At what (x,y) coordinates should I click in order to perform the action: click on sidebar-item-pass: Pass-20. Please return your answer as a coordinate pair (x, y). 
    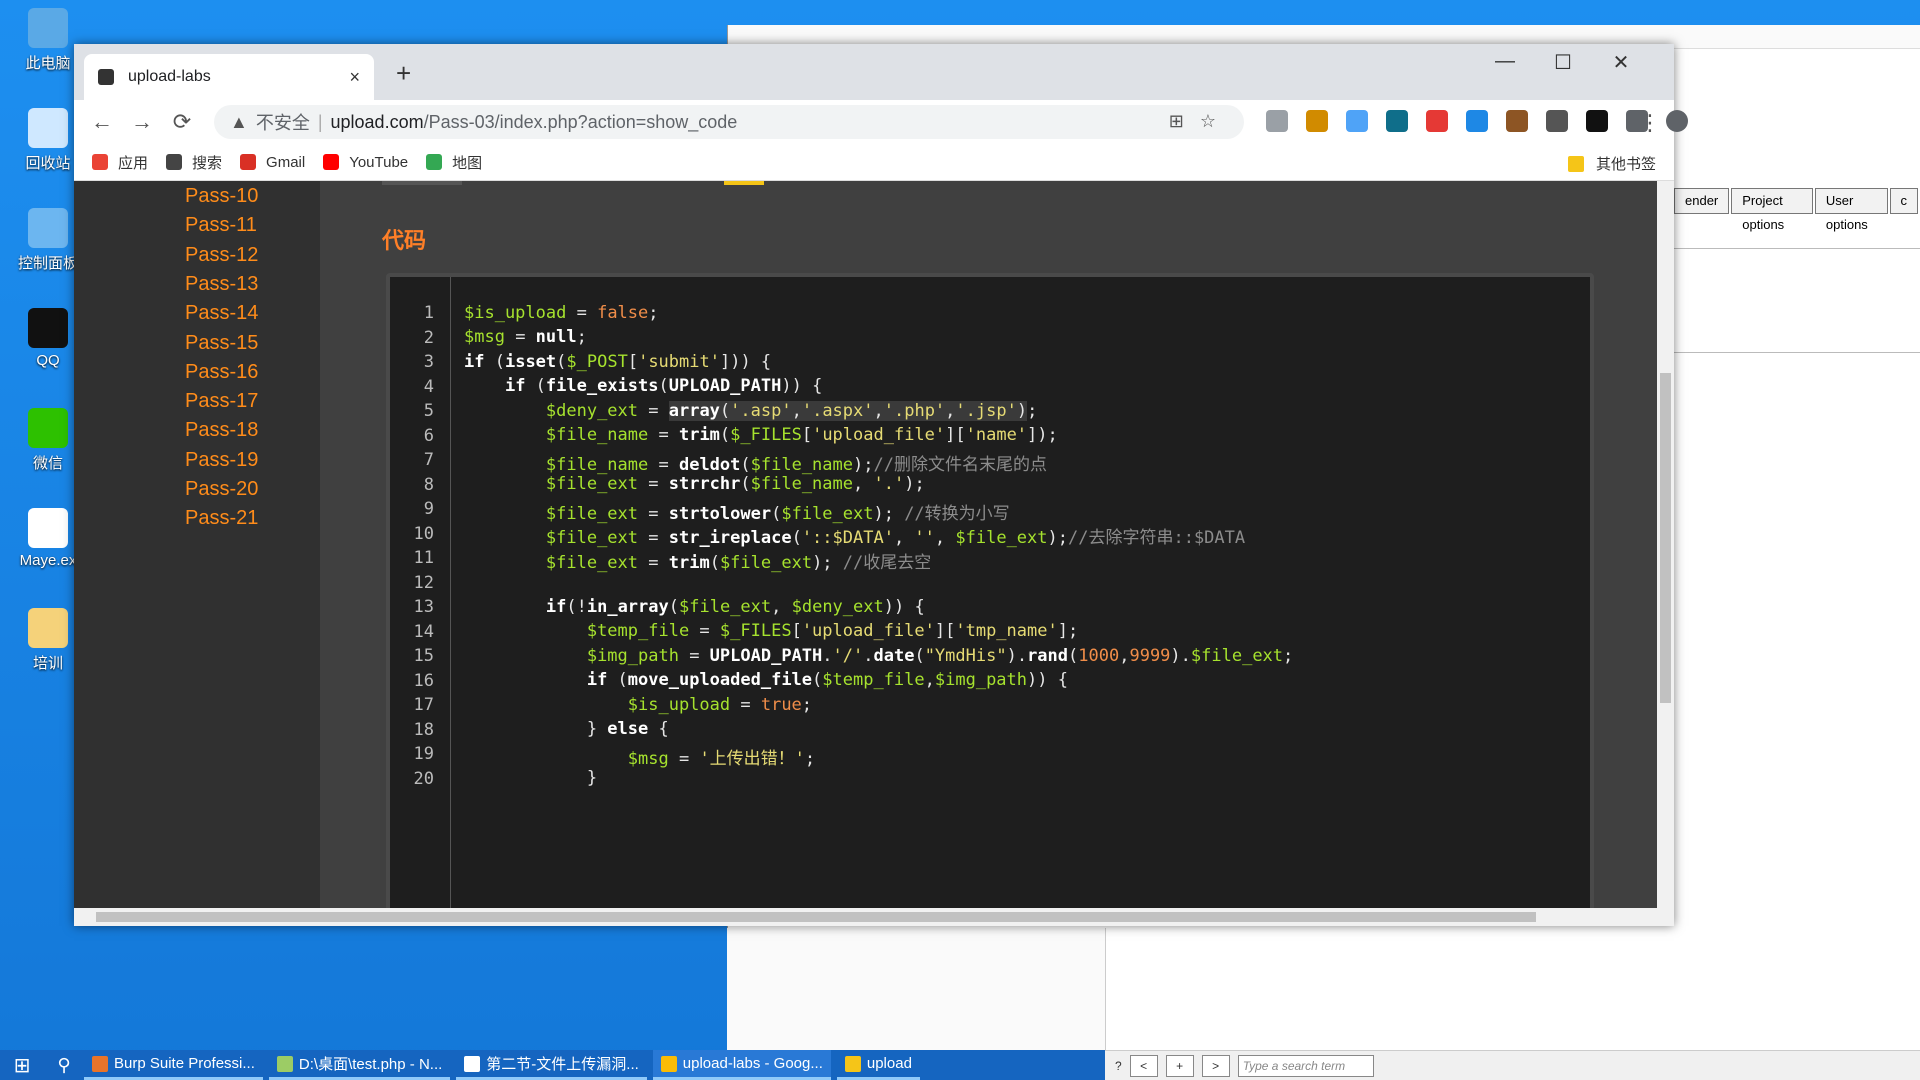
    Looking at the image, I should click on (221, 489).